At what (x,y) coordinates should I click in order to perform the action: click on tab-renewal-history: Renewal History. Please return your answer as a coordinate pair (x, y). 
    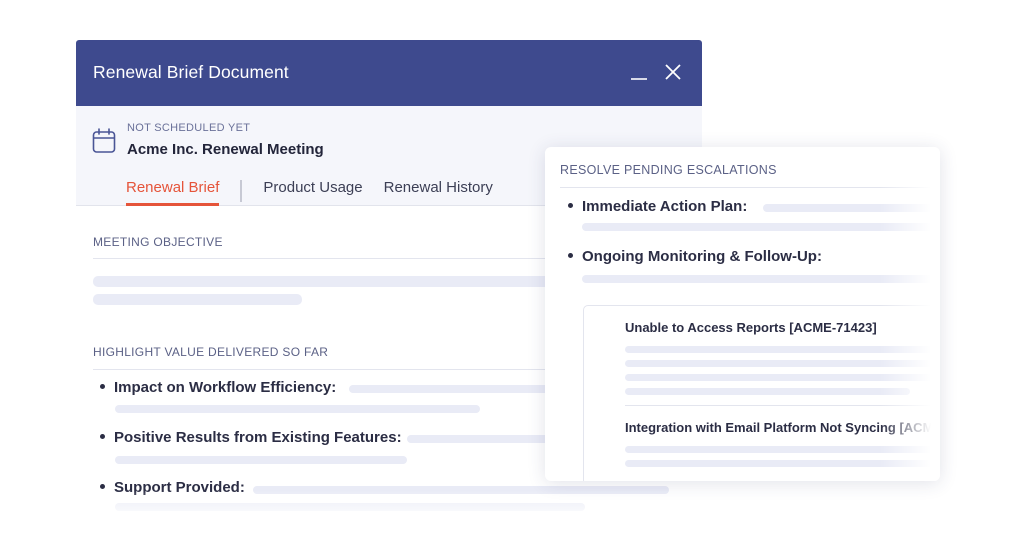
    Looking at the image, I should click on (438, 189).